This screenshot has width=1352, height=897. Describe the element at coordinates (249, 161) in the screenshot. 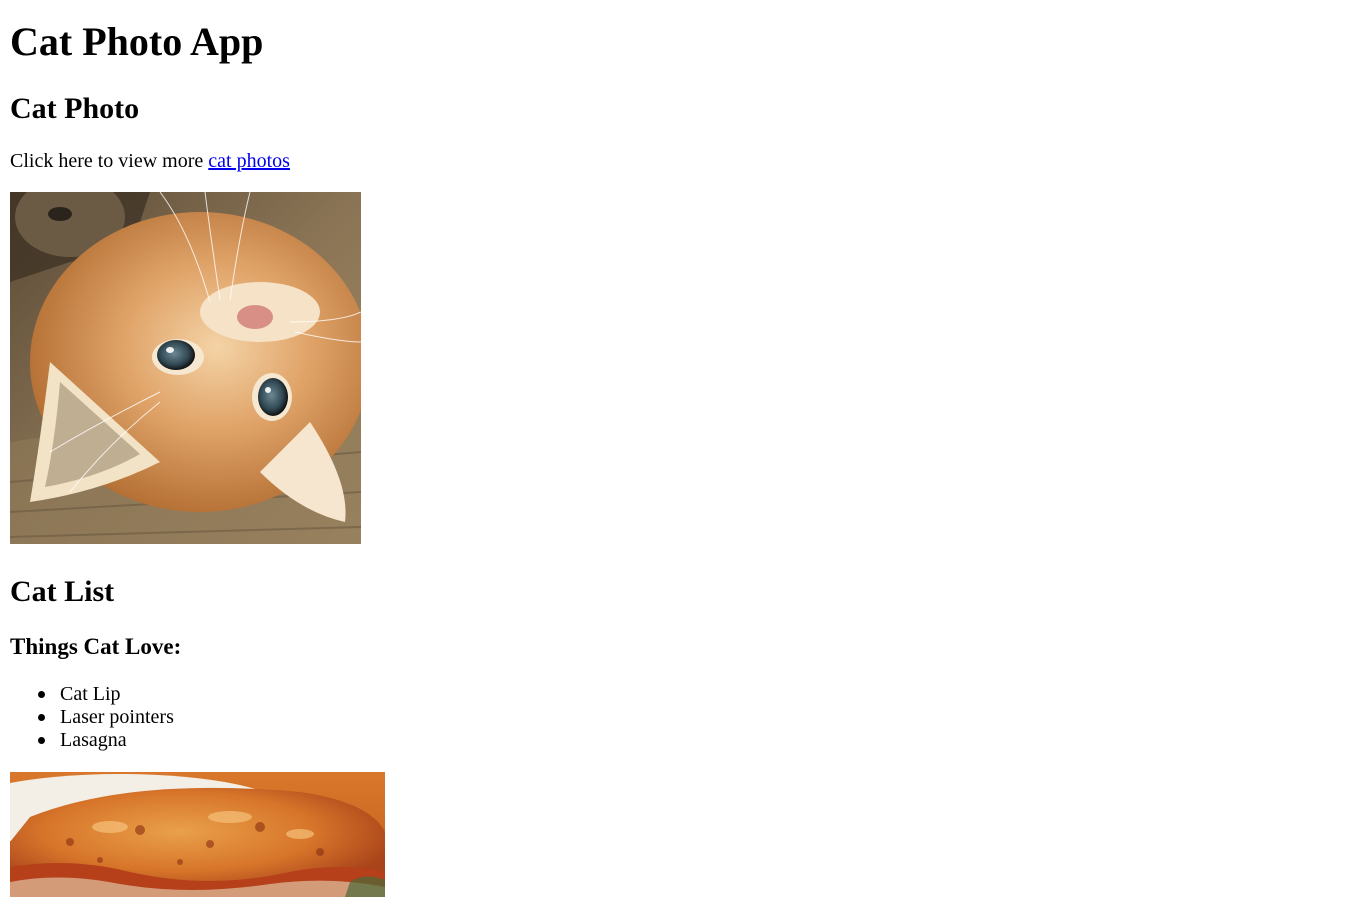

I see `cat-photos-link: cat photos` at that location.